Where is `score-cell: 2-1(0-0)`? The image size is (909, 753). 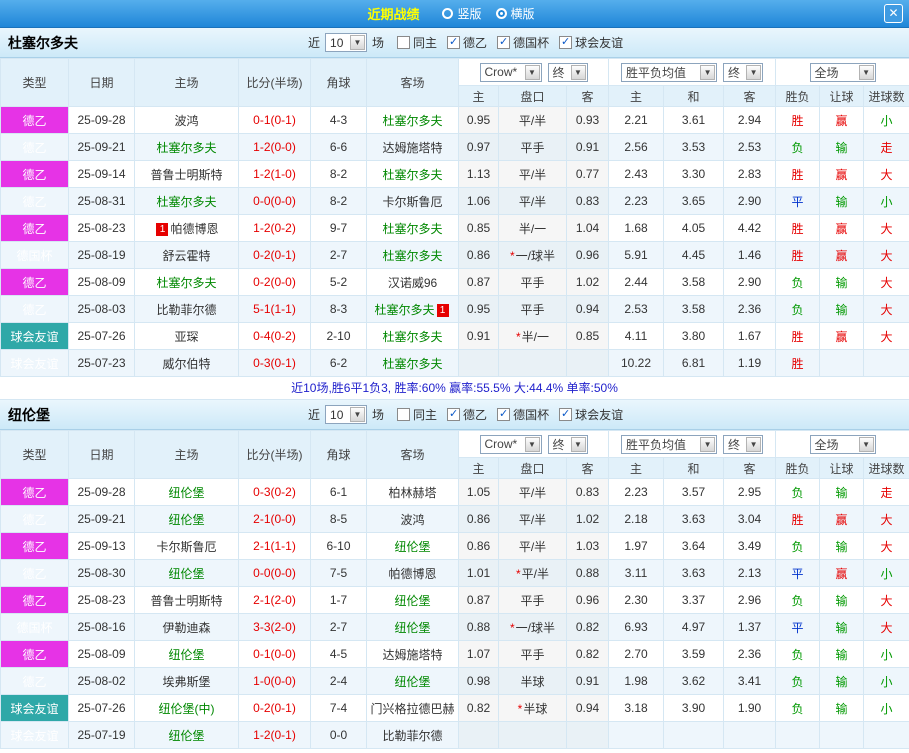
score-cell: 2-1(0-0) is located at coordinates (274, 519).